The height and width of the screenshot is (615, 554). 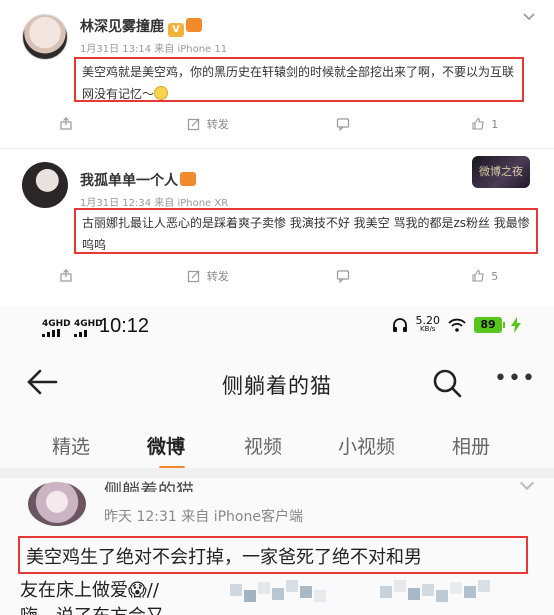 What do you see at coordinates (277, 148) in the screenshot?
I see `divider` at bounding box center [277, 148].